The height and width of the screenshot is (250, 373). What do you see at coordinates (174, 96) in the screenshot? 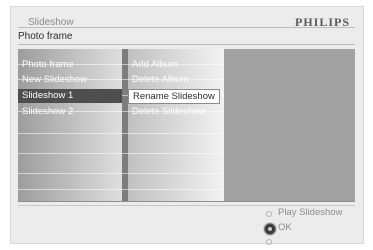
I see `context-item-rename-slideshow: Rename Slideshow` at bounding box center [174, 96].